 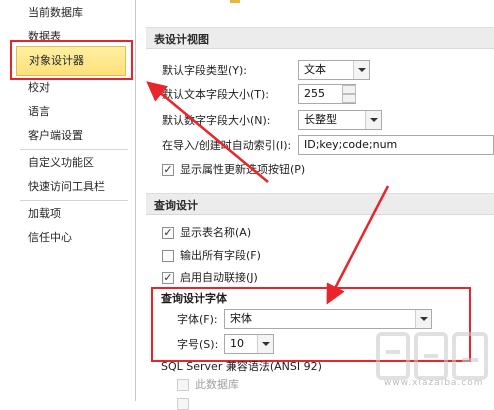 I want to click on default-number-size-value: 长整型, so click(x=320, y=119).